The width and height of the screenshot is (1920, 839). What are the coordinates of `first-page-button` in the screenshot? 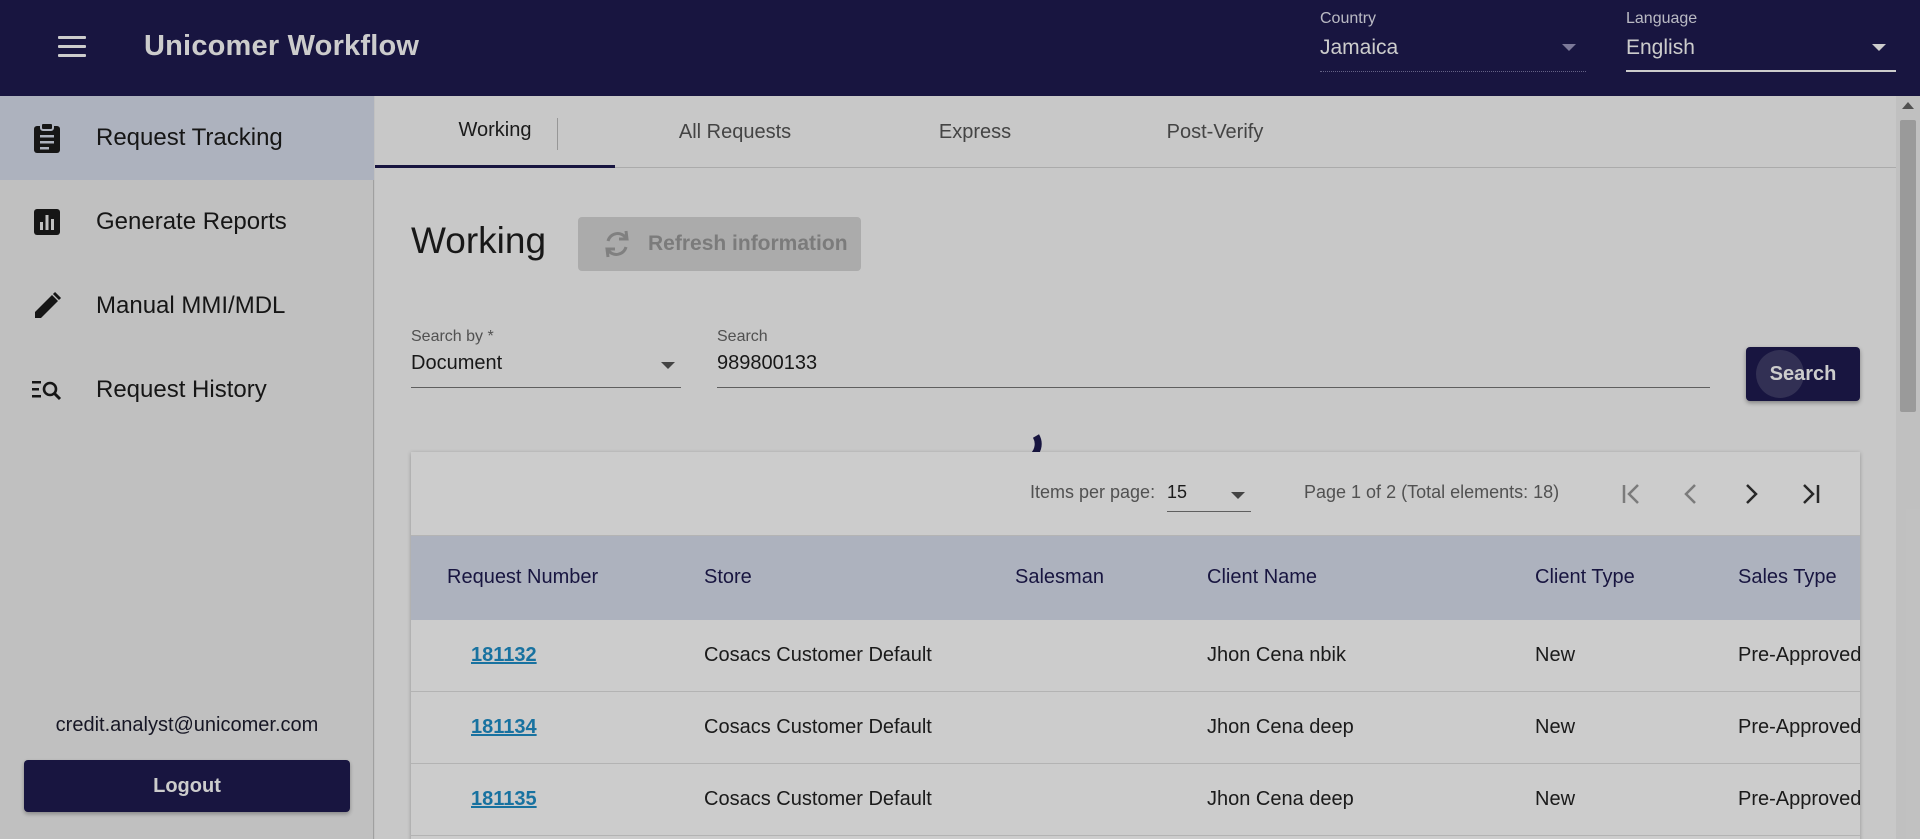 It's located at (1631, 494).